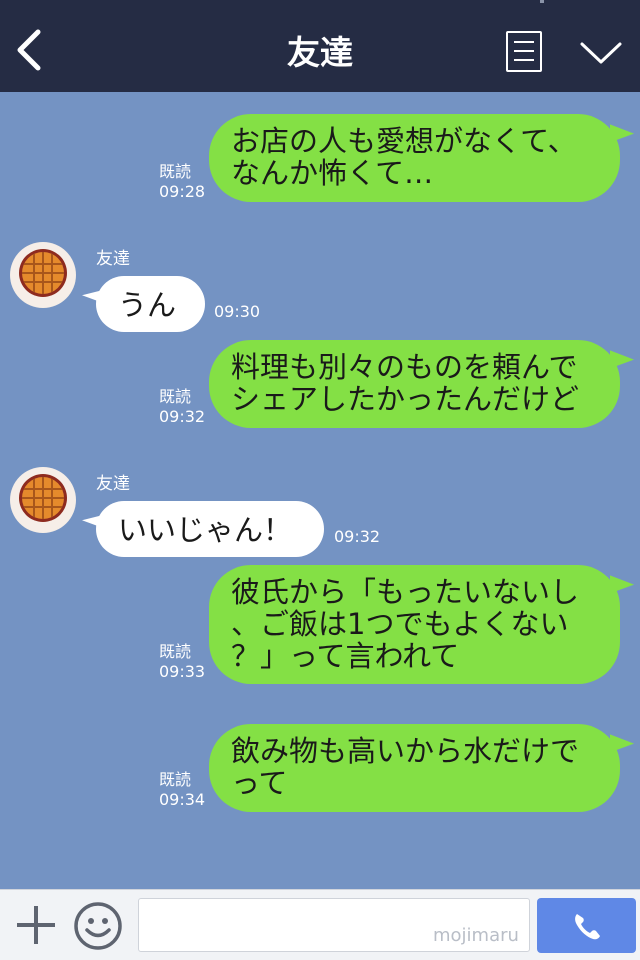  What do you see at coordinates (182, 191) in the screenshot?
I see `message-time: 09:28` at bounding box center [182, 191].